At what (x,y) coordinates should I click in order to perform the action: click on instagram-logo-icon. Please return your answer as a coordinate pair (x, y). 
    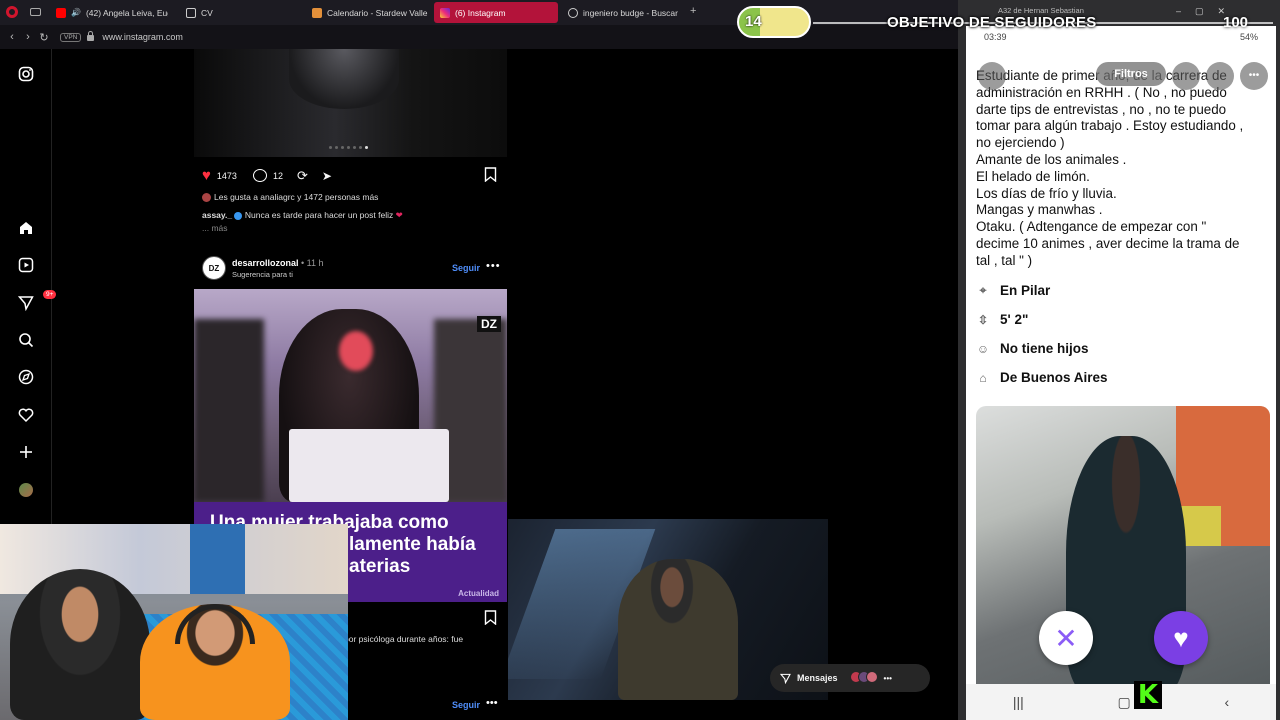
    Looking at the image, I should click on (26, 74).